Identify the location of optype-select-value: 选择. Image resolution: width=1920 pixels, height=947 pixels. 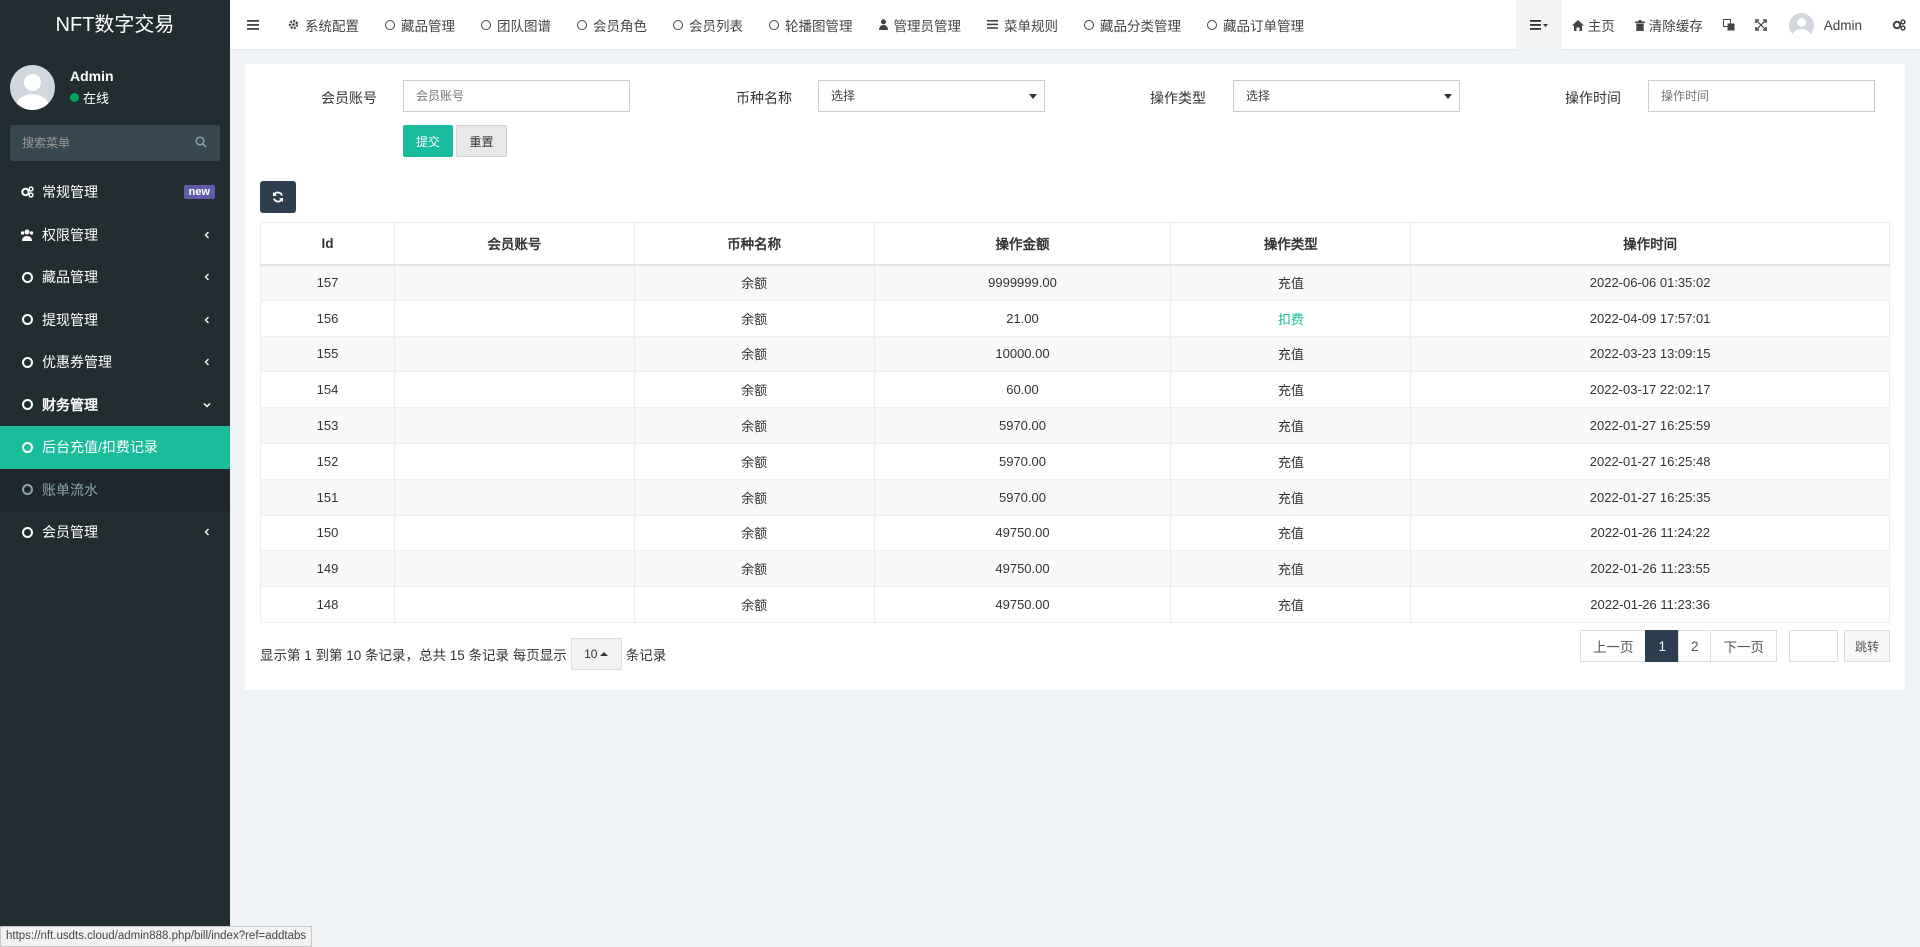
(1258, 96).